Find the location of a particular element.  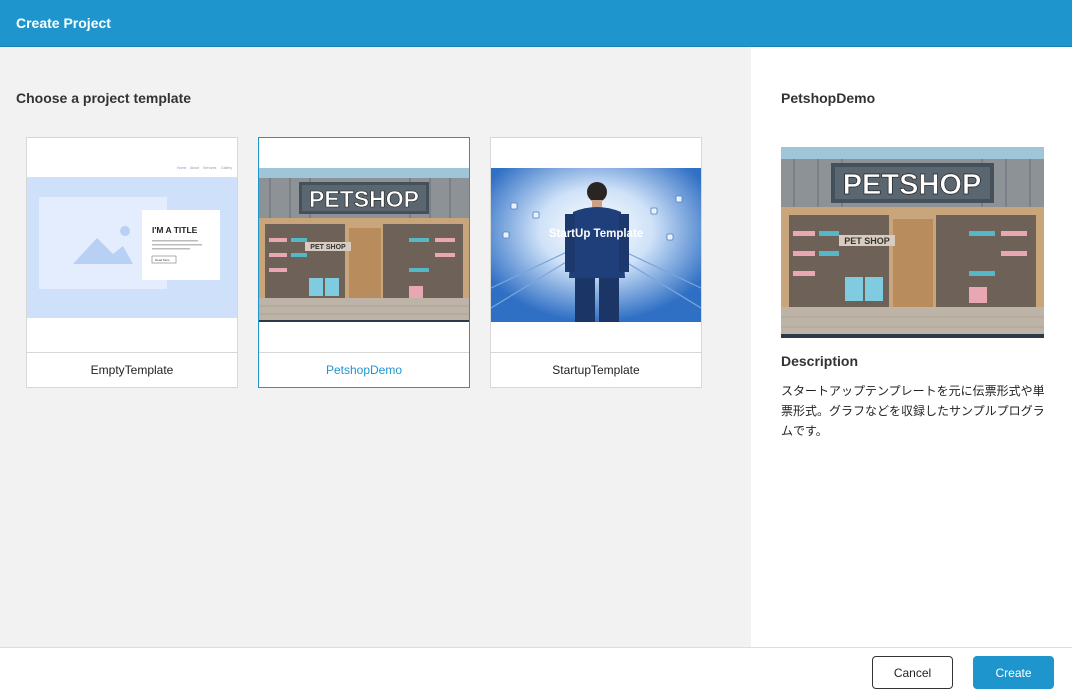

thumb-nav-gallery: Gallery is located at coordinates (226, 168).